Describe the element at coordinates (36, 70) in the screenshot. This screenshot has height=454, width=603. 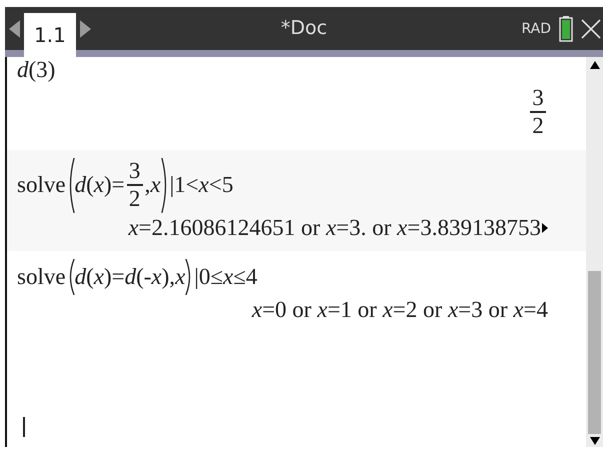
I see `math-text: d(3)` at that location.